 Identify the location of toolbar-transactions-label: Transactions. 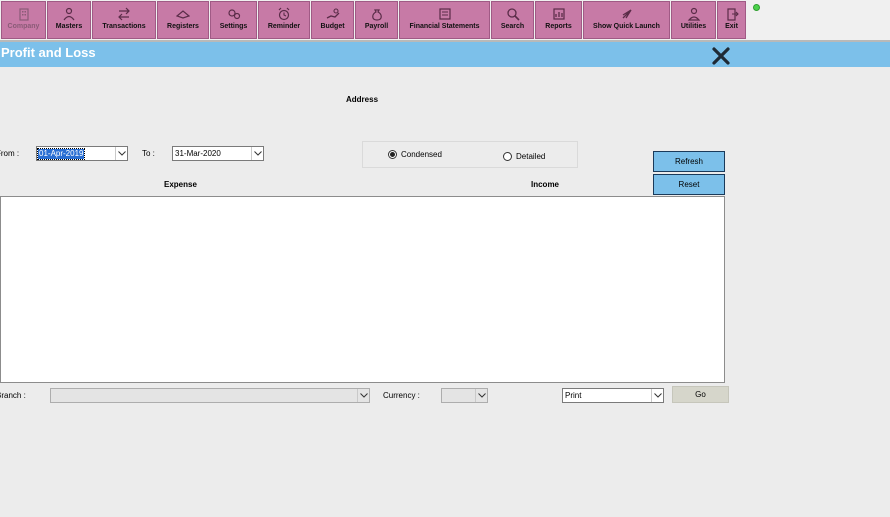
(124, 26).